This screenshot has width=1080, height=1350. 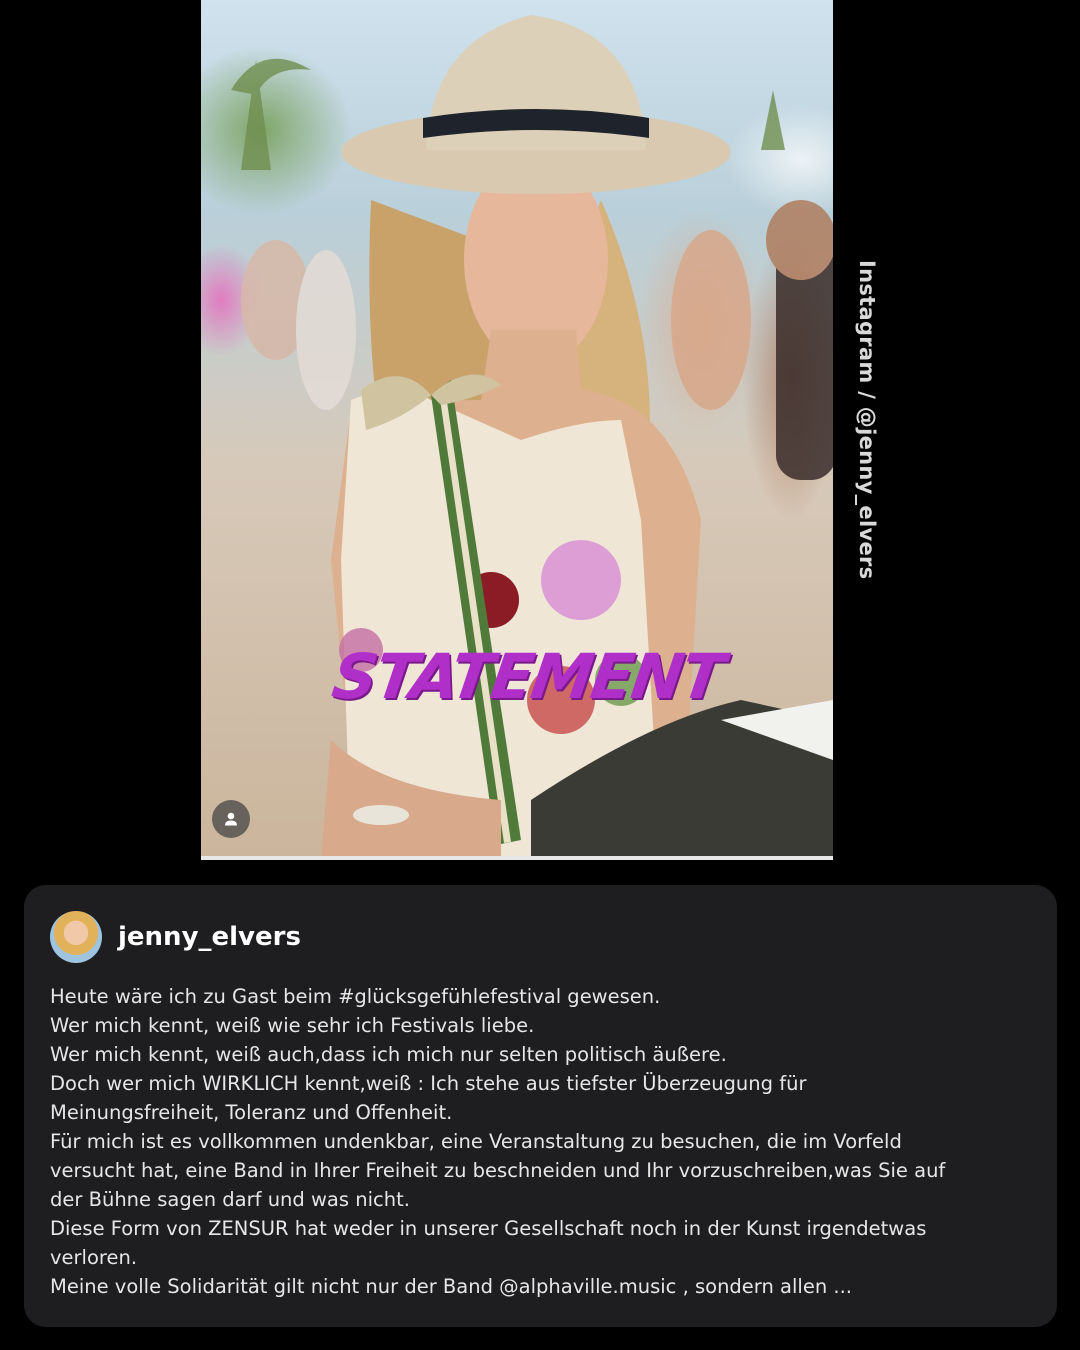 What do you see at coordinates (230, 1199) in the screenshot?
I see `caption-line: der Bühne sagen darf und was nicht.` at bounding box center [230, 1199].